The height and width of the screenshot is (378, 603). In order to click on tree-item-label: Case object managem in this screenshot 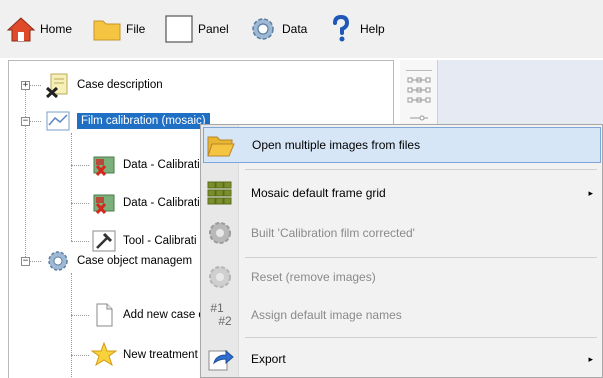, I will do `click(135, 261)`.